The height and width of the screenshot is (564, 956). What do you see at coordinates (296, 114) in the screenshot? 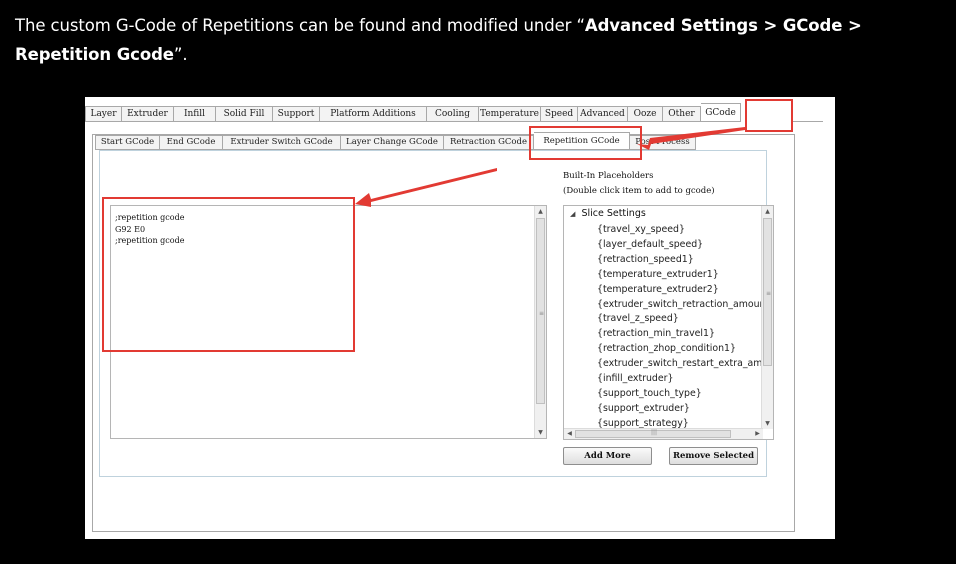
I see `tab-support: Support` at bounding box center [296, 114].